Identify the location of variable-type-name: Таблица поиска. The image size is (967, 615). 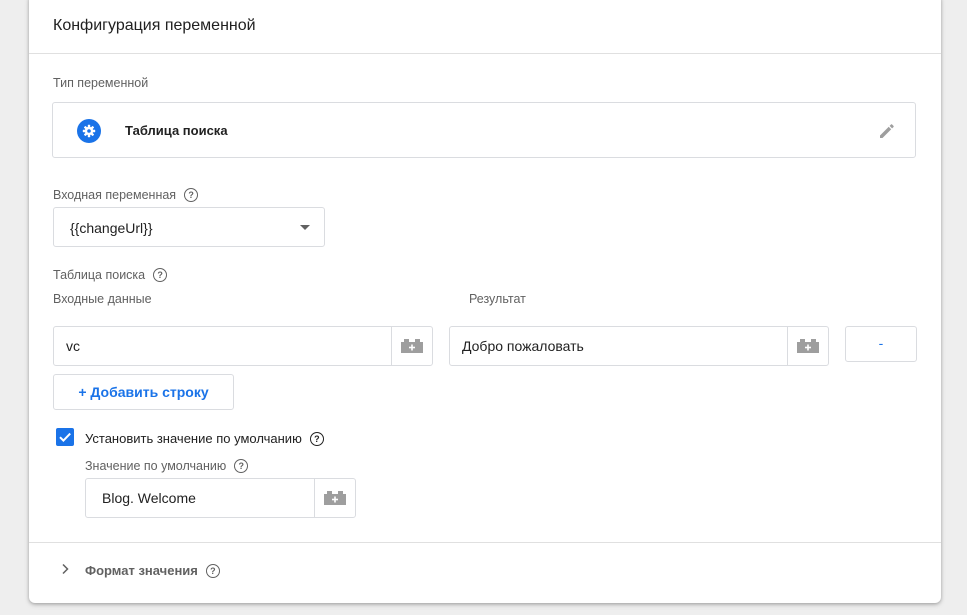
(176, 130).